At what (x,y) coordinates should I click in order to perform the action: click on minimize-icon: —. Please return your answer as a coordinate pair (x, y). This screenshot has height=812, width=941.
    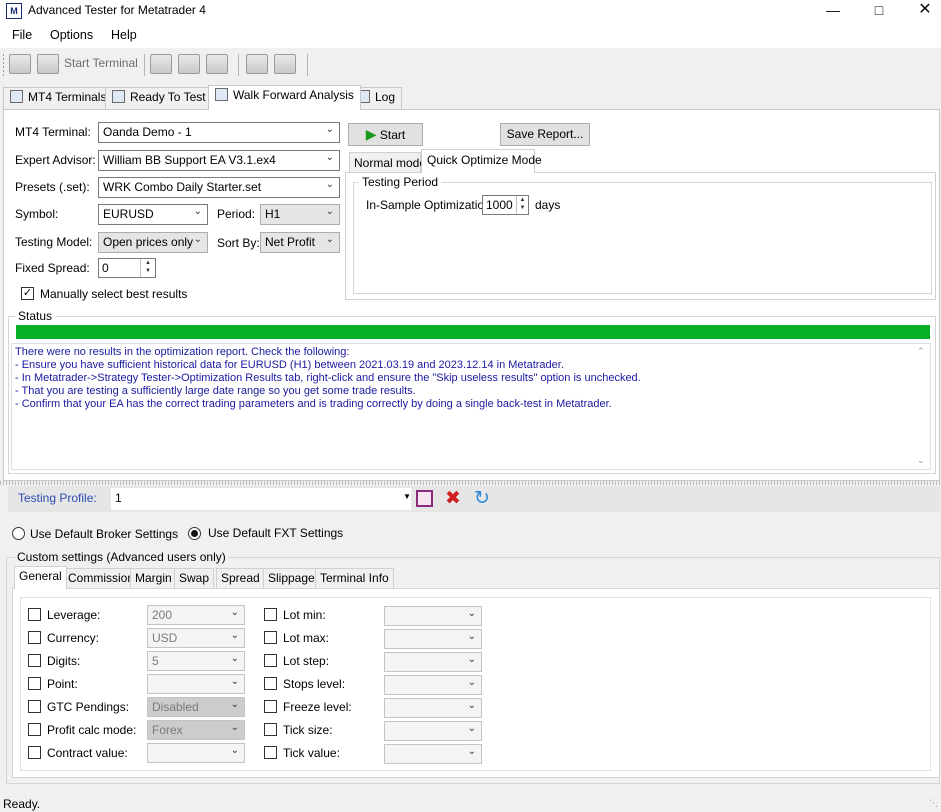
    Looking at the image, I should click on (833, 11).